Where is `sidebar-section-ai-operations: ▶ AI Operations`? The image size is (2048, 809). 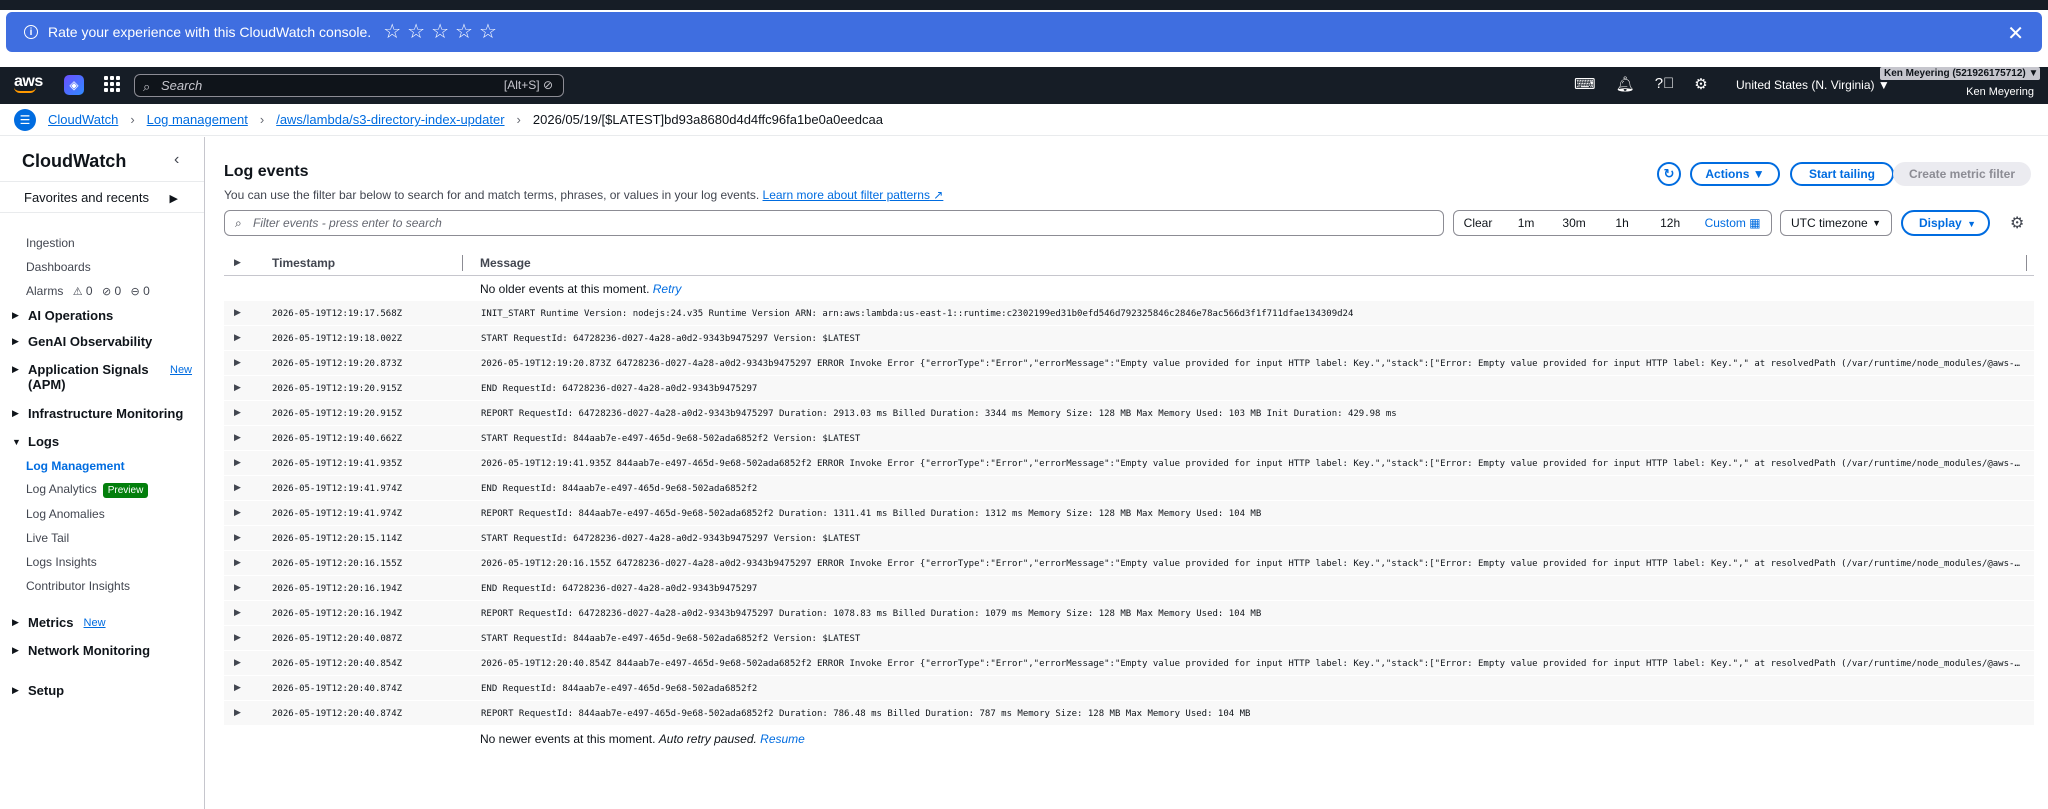 sidebar-section-ai-operations: ▶ AI Operations is located at coordinates (62, 315).